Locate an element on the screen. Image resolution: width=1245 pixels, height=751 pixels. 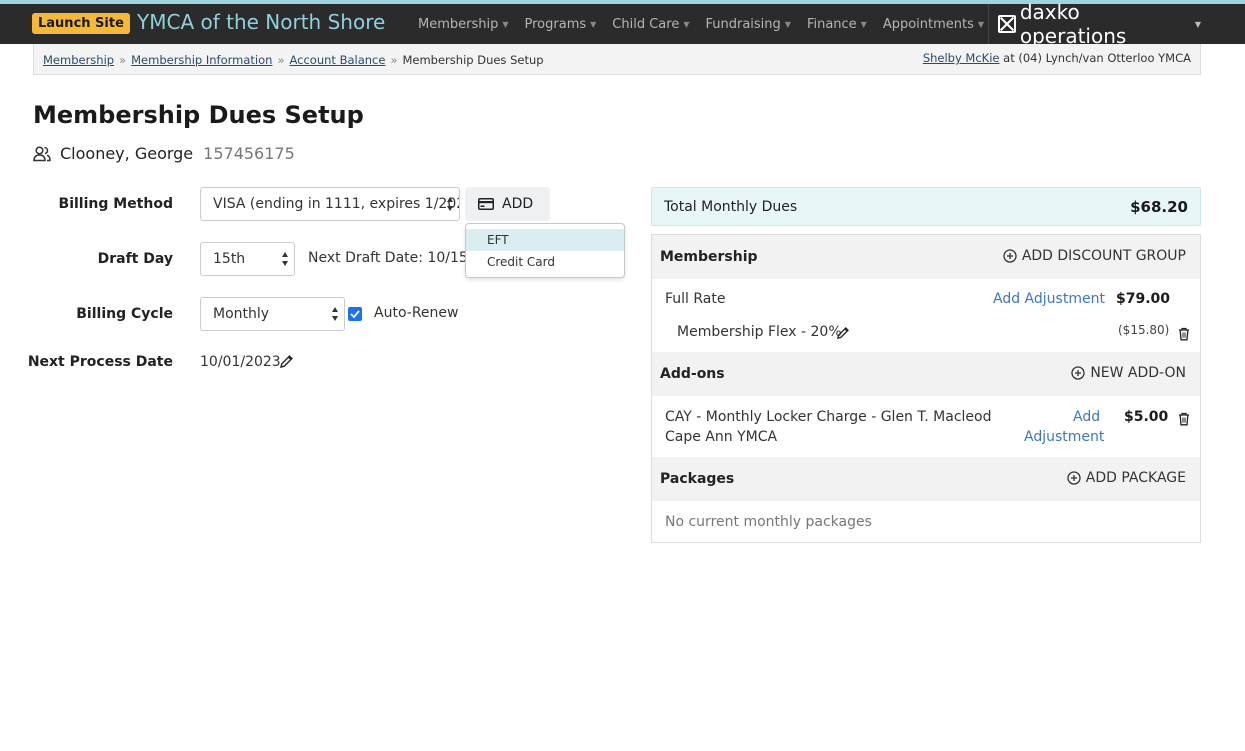
draft-day-value: 15th is located at coordinates (229, 259).